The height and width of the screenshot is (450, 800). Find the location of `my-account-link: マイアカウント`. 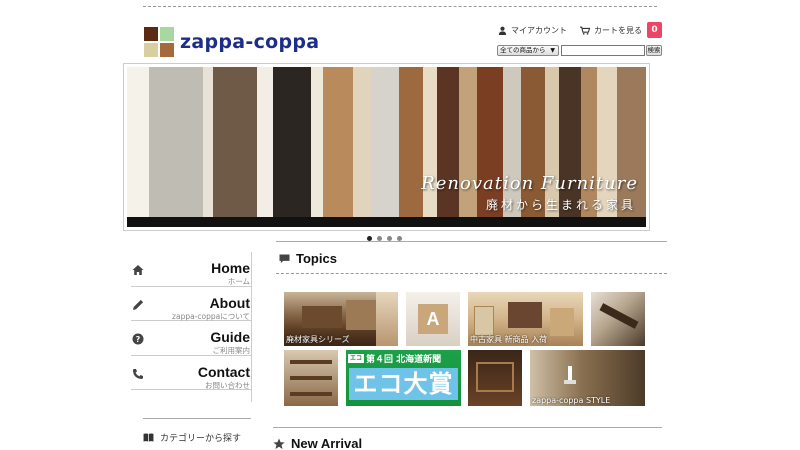

my-account-link: マイアカウント is located at coordinates (532, 30).